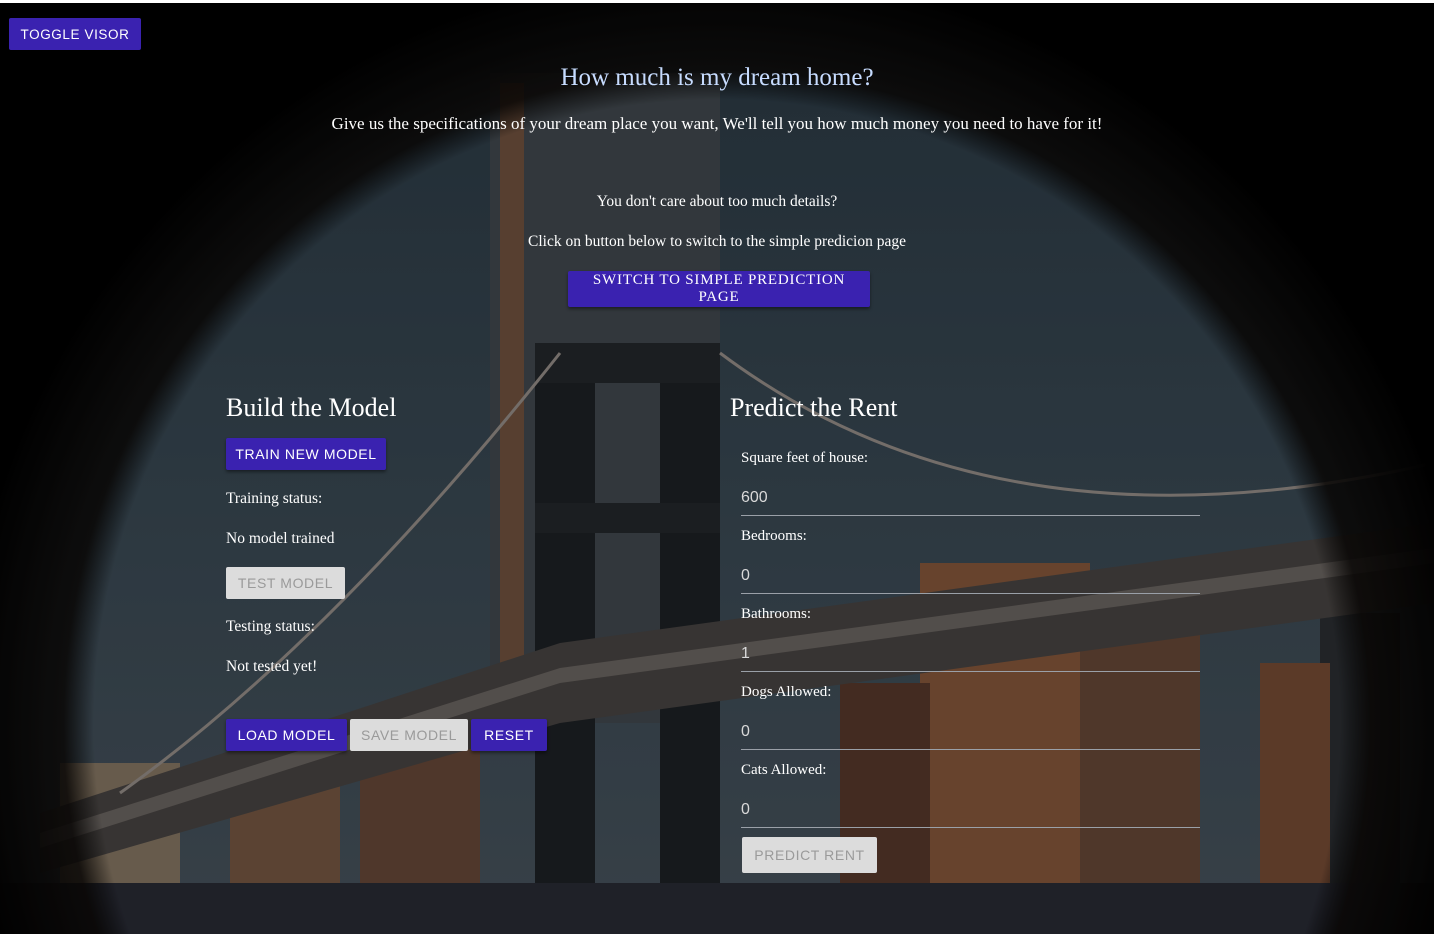 This screenshot has width=1434, height=934. I want to click on training-status-value: No model trained, so click(280, 538).